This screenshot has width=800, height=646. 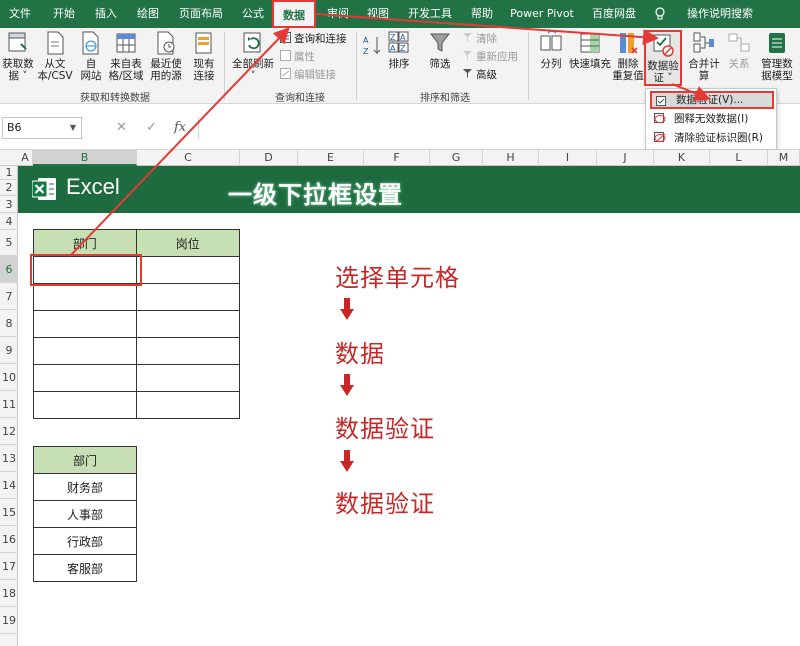 I want to click on tab-developer: 开发工具, so click(x=430, y=14).